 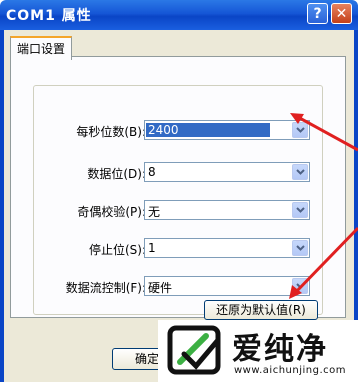 I want to click on annotation-arrow-baud, so click(x=326, y=133).